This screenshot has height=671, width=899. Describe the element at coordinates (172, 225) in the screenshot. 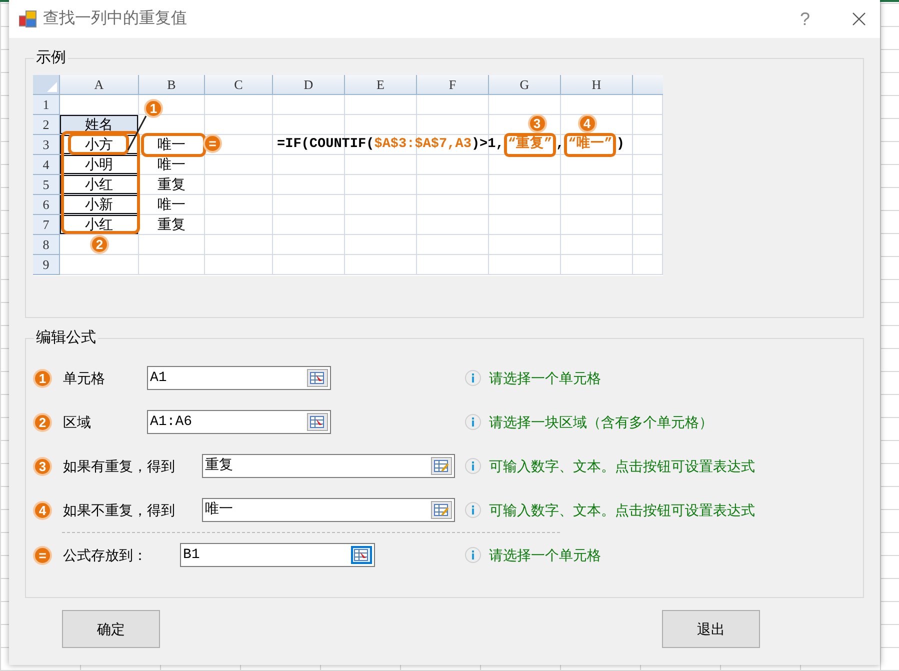

I see `sheet-cell: 重复` at that location.